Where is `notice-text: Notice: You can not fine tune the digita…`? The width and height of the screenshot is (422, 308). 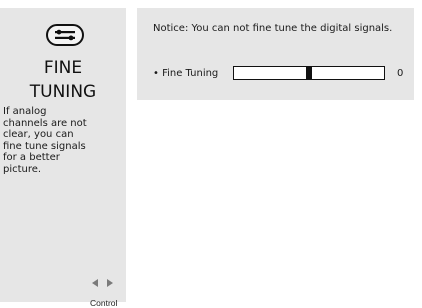
notice-text: Notice: You can not fine tune the digita… is located at coordinates (273, 28).